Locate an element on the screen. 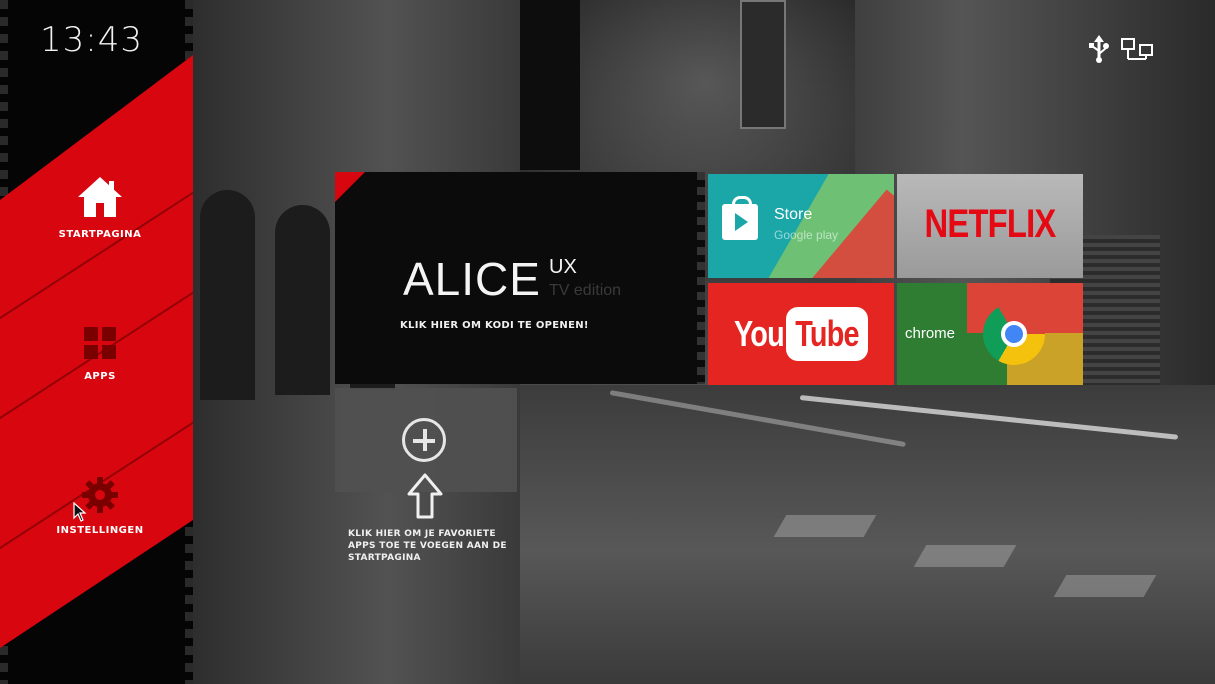  youtube-logo-tube: Tube is located at coordinates (827, 333).